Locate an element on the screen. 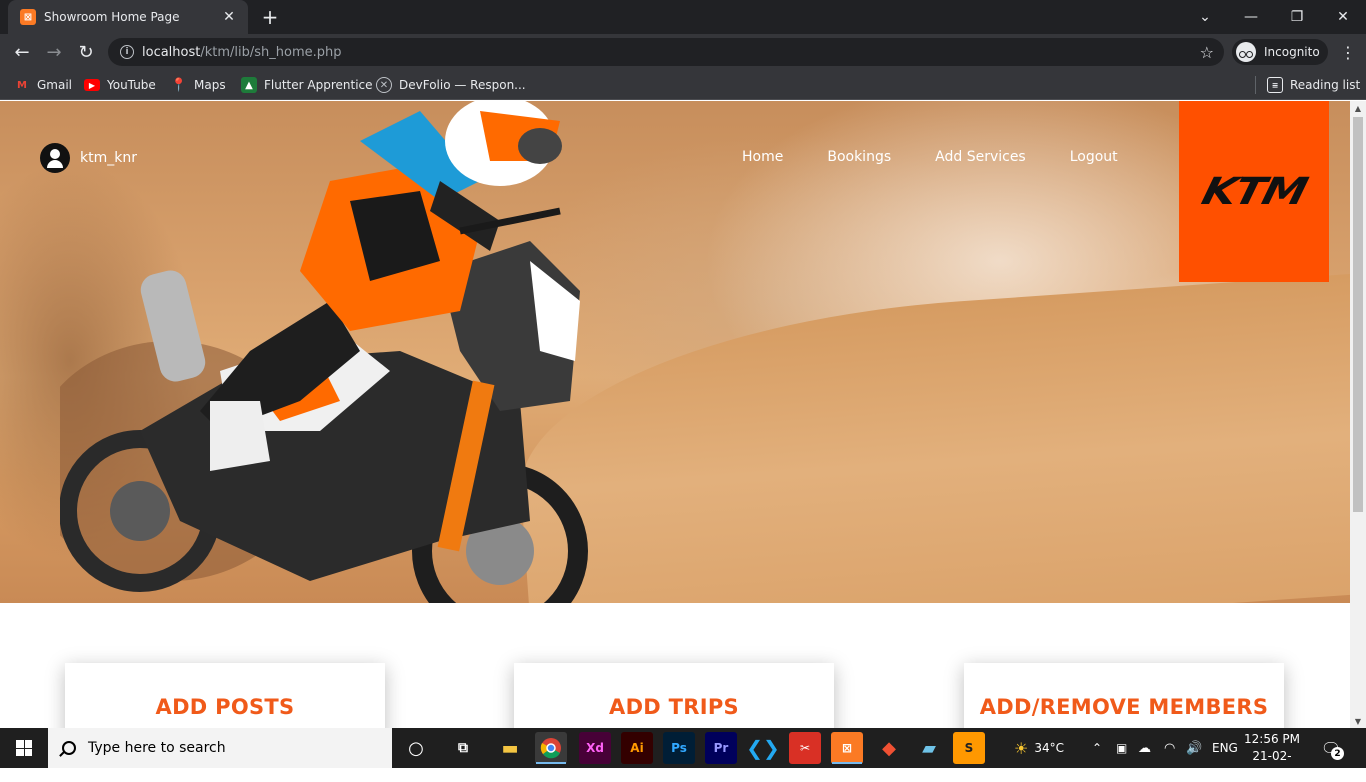 The image size is (1366, 782). photoshop-icon: Ps is located at coordinates (679, 748).